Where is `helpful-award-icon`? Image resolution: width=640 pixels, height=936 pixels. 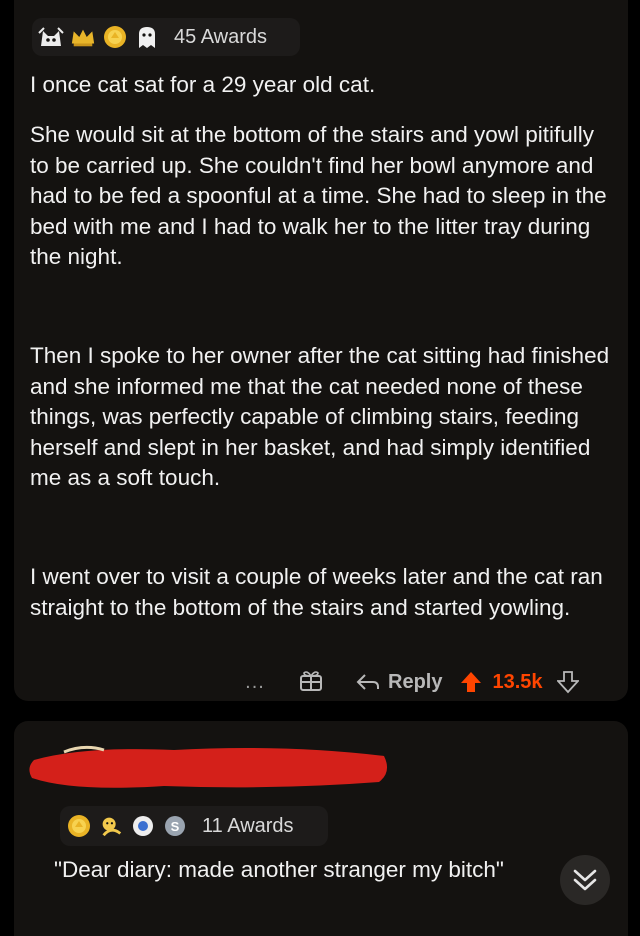 helpful-award-icon is located at coordinates (143, 826).